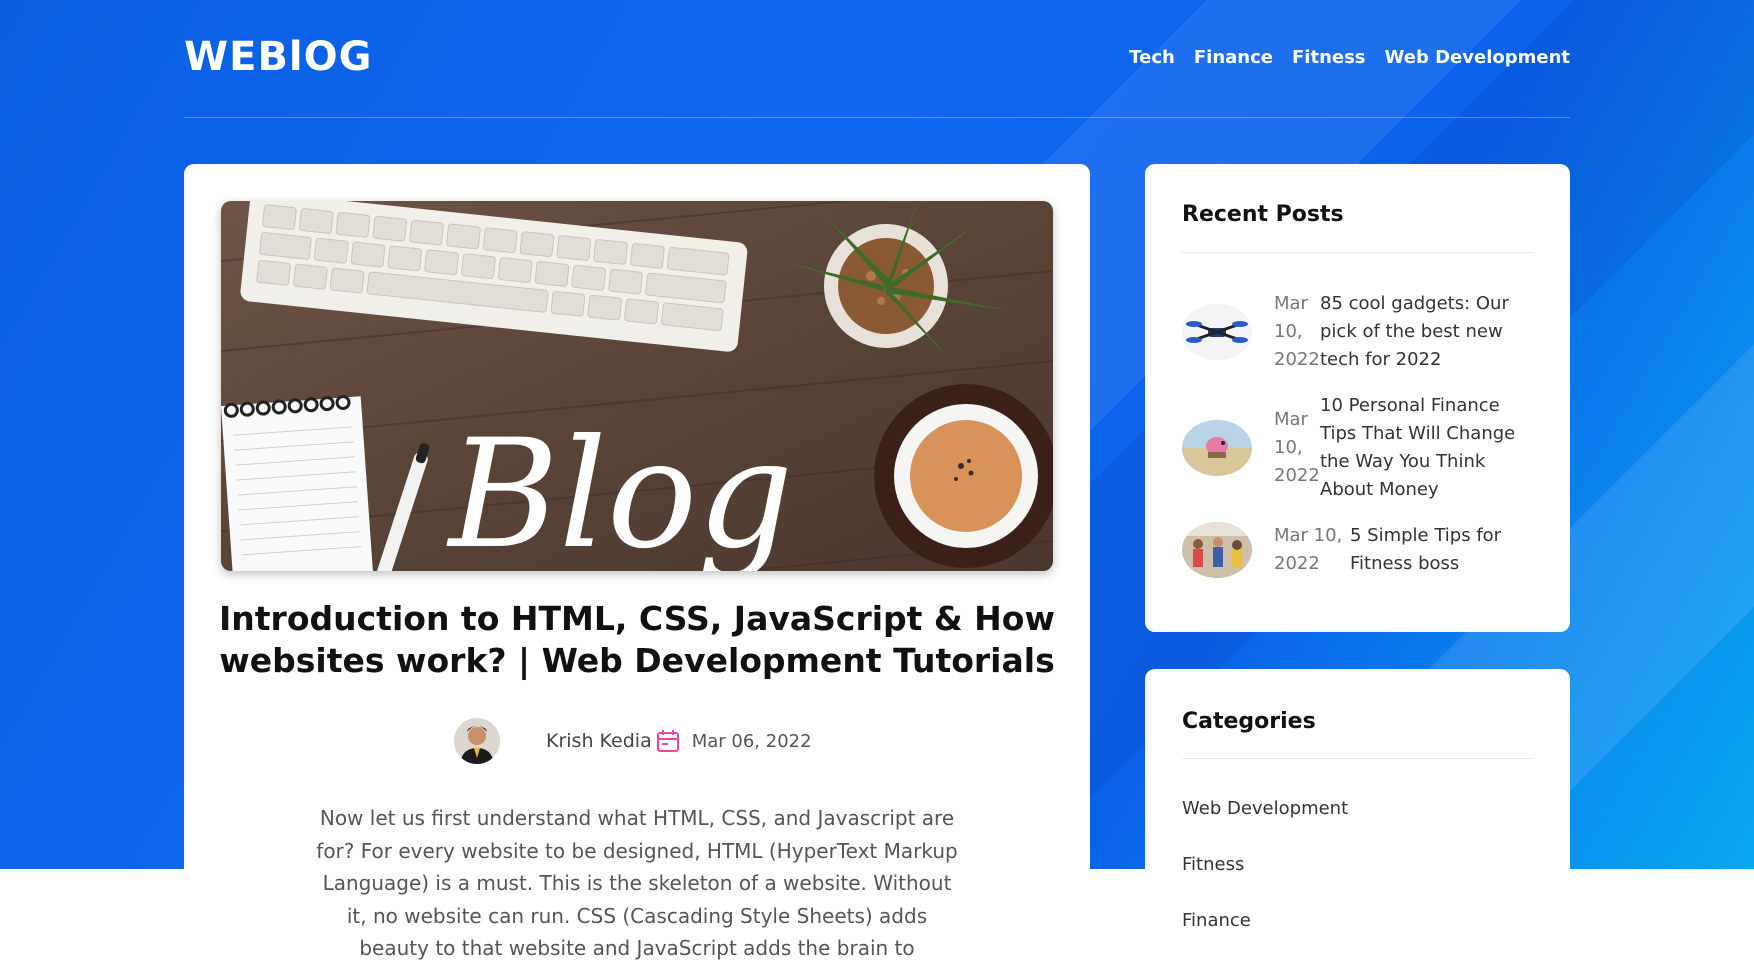  What do you see at coordinates (1217, 550) in the screenshot?
I see `gym-thumbnail` at bounding box center [1217, 550].